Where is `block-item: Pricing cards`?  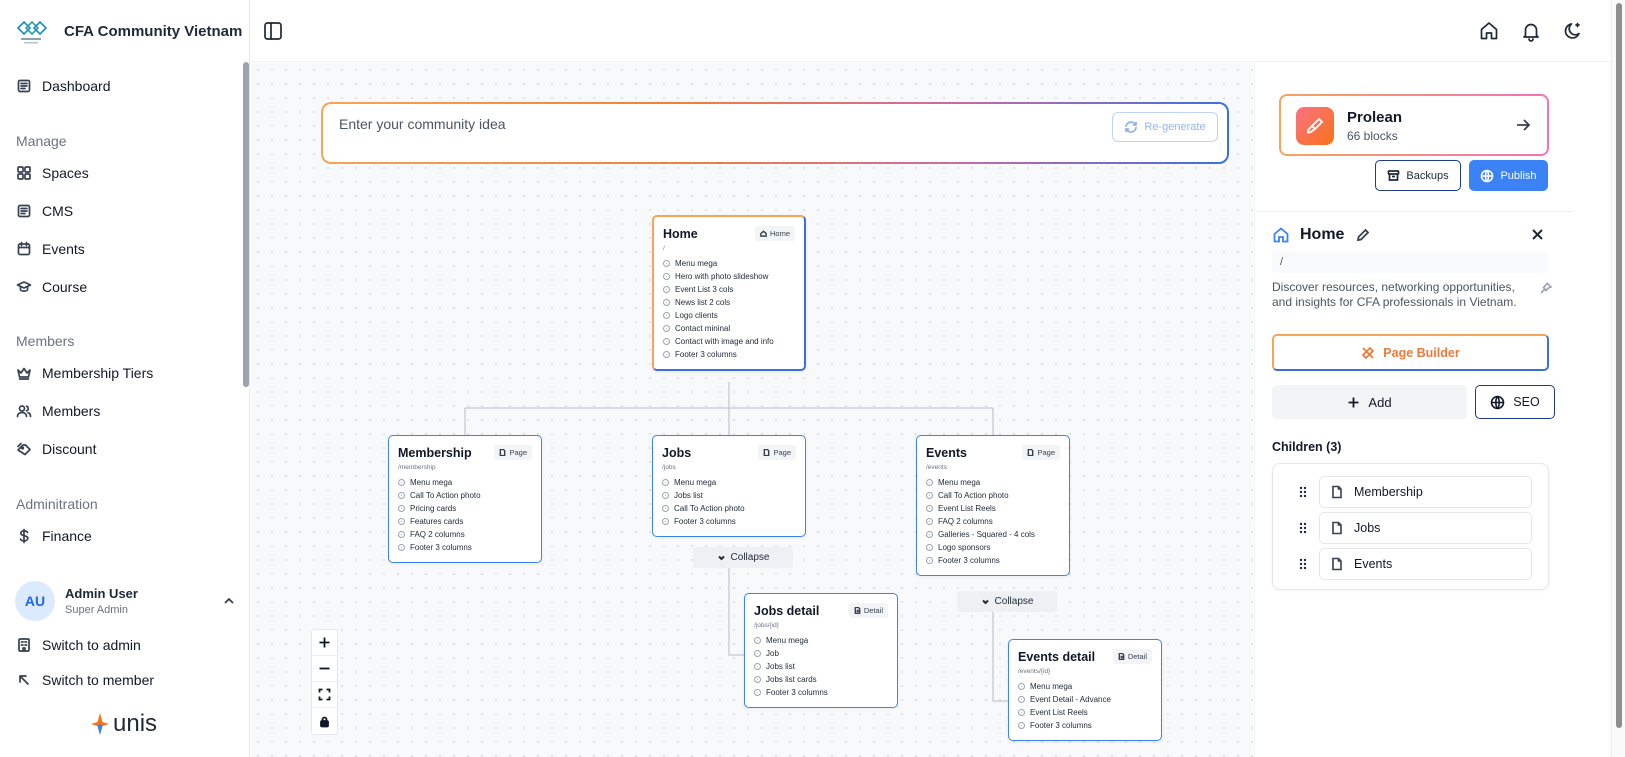
block-item: Pricing cards is located at coordinates (465, 508).